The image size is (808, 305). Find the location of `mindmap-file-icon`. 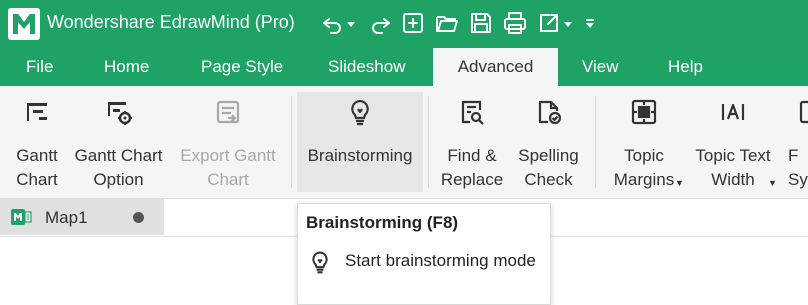

mindmap-file-icon is located at coordinates (21, 217).